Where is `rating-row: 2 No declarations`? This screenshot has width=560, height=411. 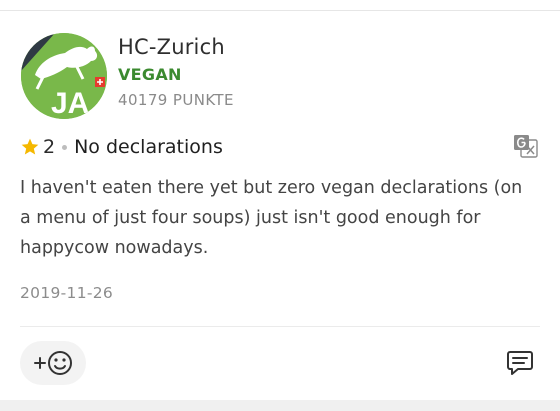 rating-row: 2 No declarations is located at coordinates (121, 147).